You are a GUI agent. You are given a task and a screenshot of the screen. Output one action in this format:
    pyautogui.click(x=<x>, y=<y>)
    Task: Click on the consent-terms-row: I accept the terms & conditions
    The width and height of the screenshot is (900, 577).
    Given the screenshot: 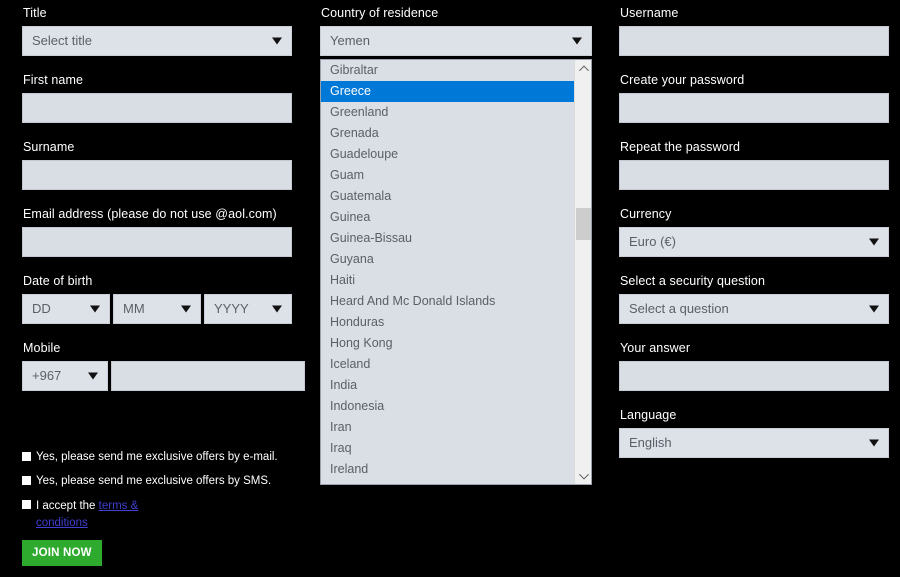 What is the action you would take?
    pyautogui.click(x=162, y=515)
    